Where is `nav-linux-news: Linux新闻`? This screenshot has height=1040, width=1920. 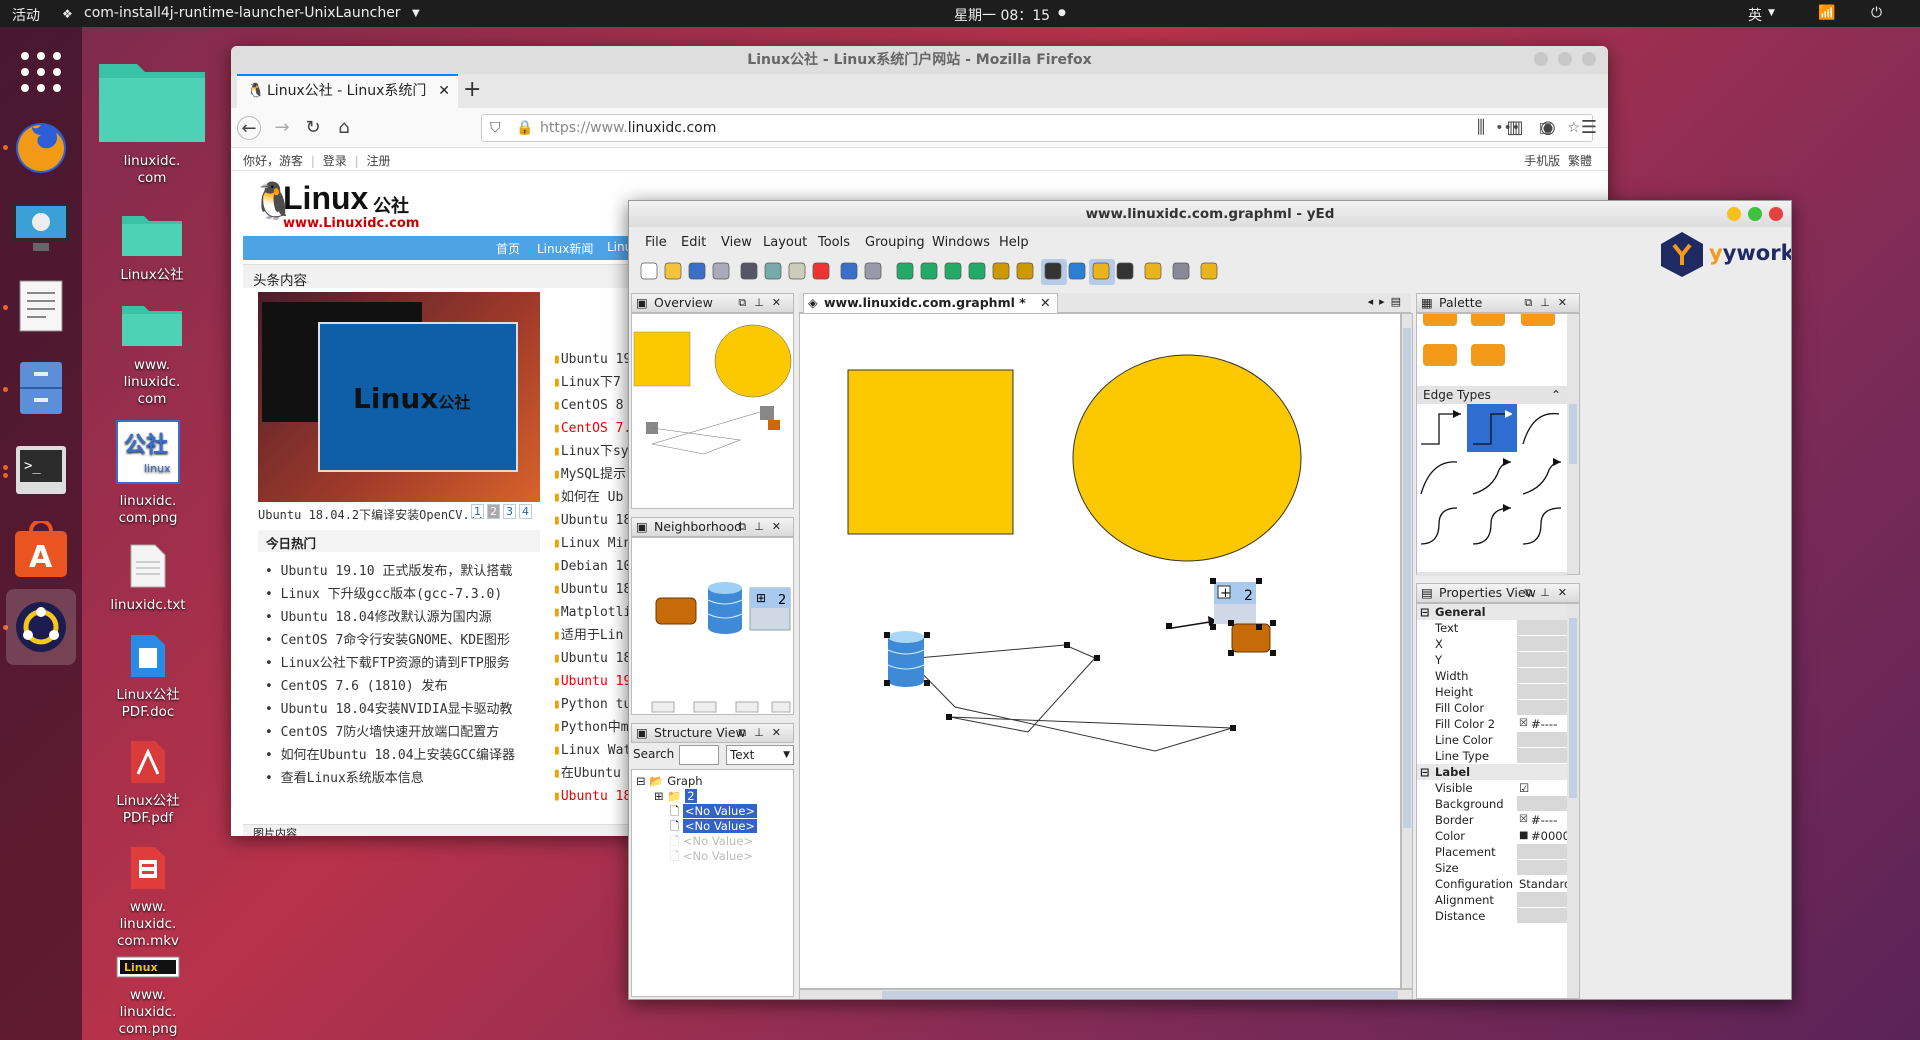 nav-linux-news: Linux新闻 is located at coordinates (565, 248).